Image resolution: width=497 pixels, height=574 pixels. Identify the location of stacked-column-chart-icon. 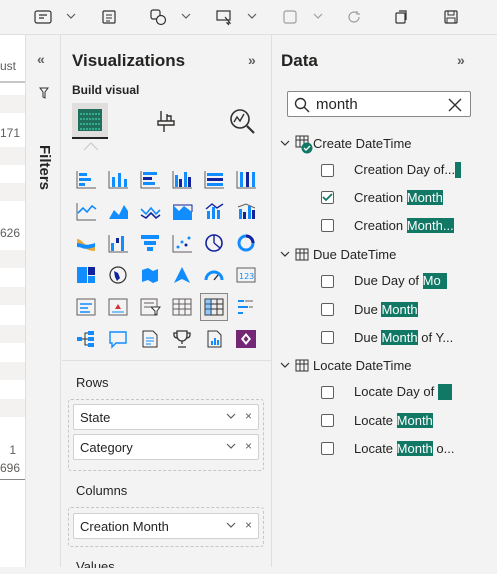
(118, 179).